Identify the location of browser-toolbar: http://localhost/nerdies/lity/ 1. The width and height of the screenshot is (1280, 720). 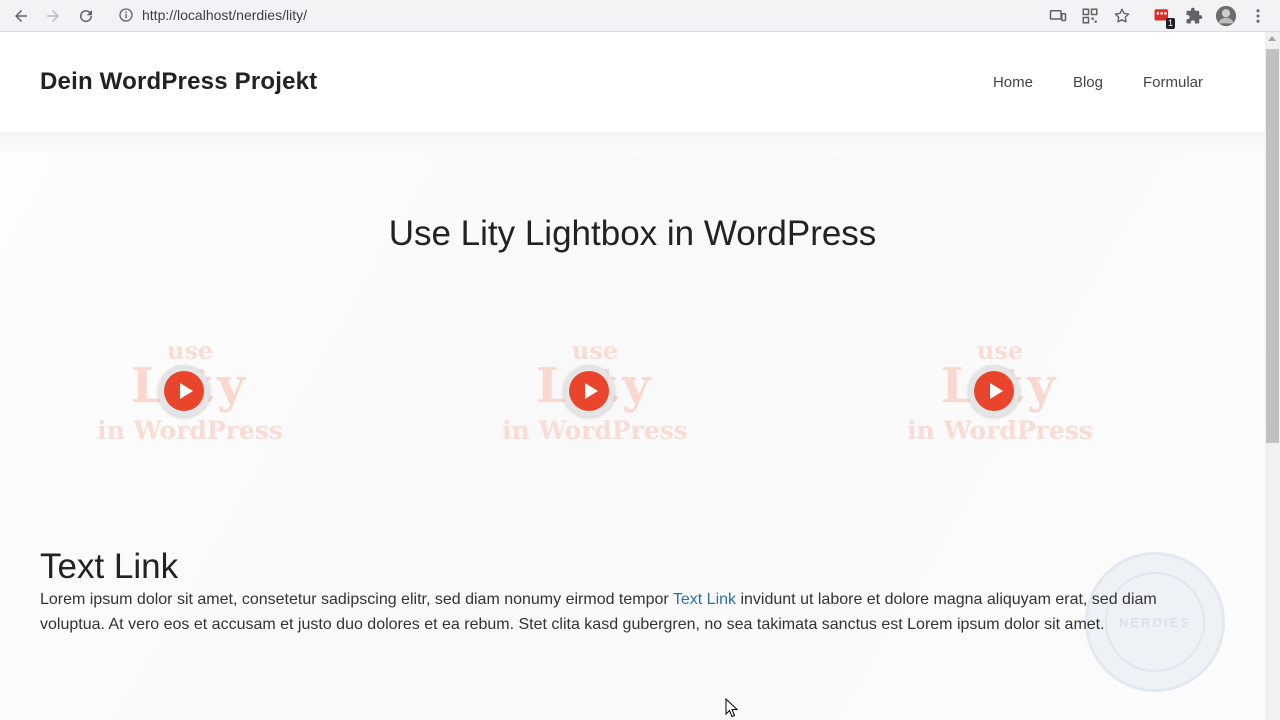
(640, 16).